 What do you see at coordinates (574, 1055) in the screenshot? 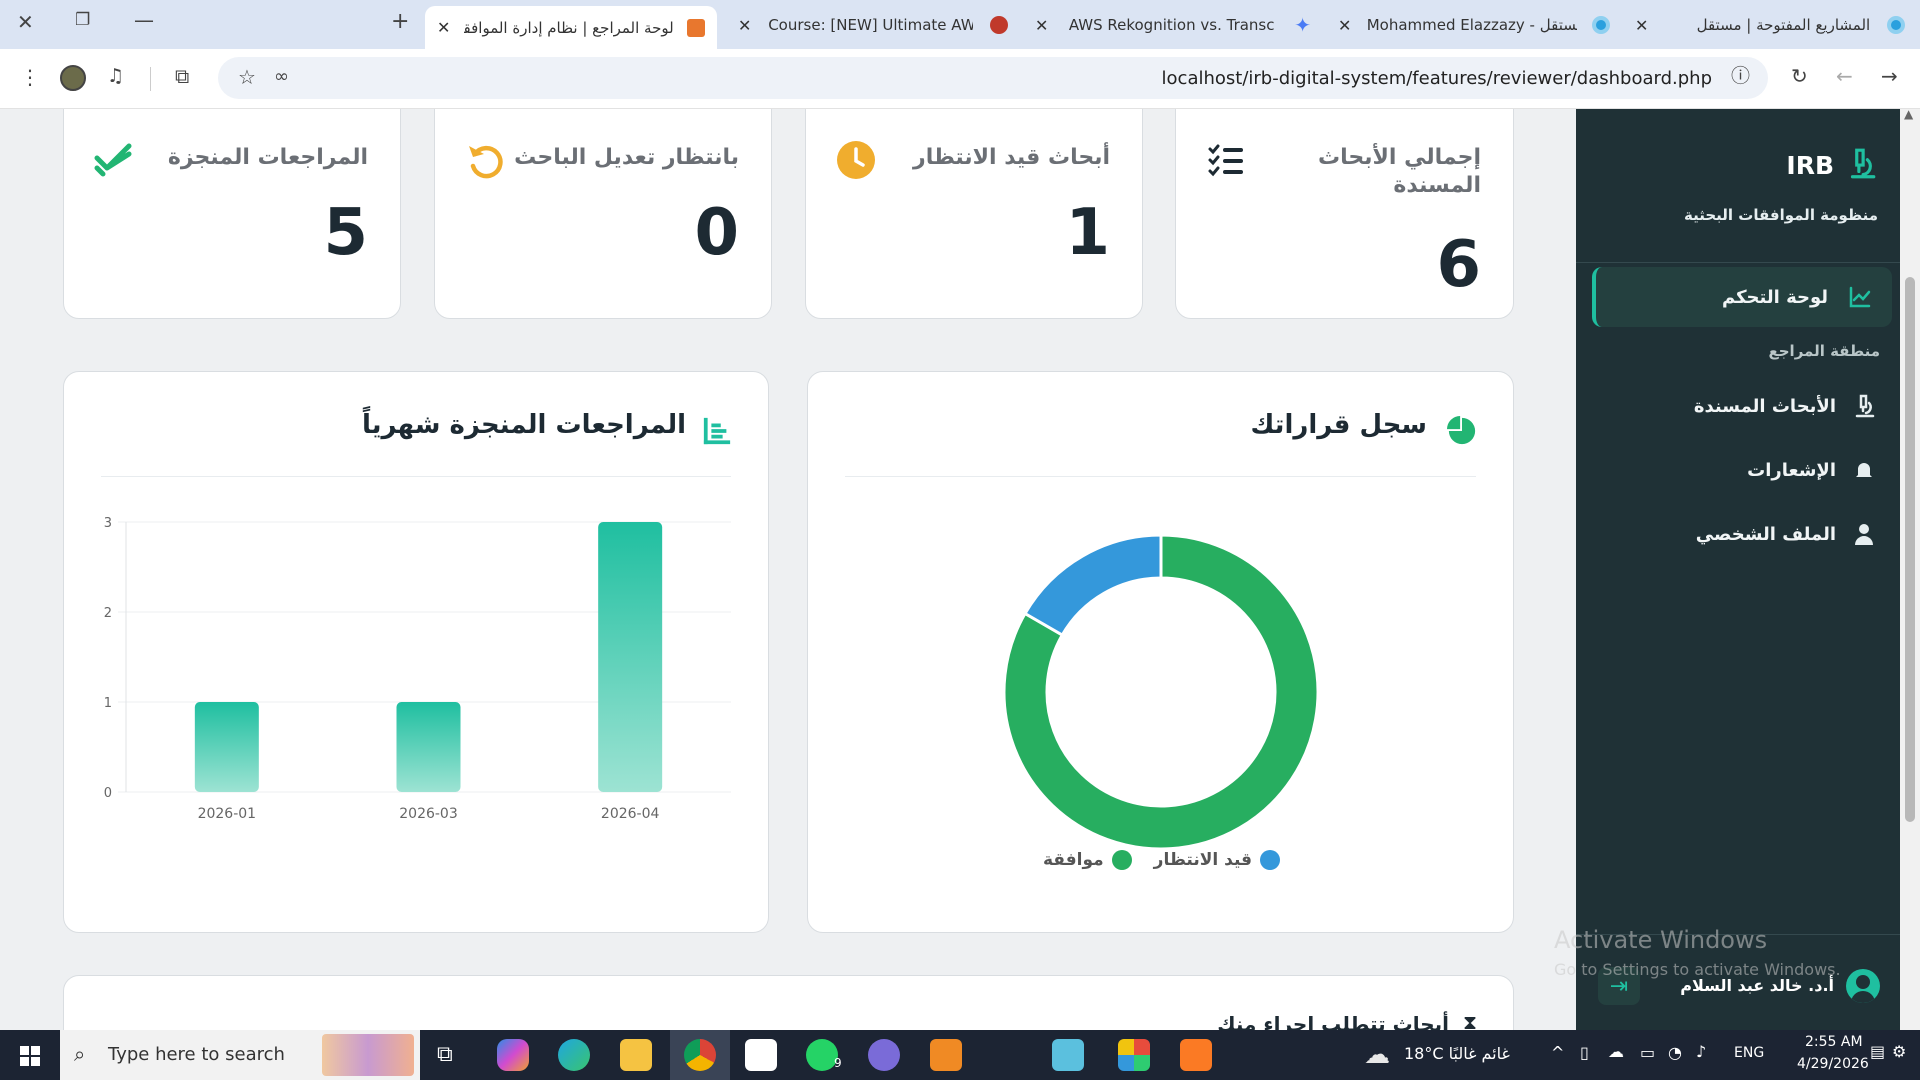
I see `edge-browser-icon` at bounding box center [574, 1055].